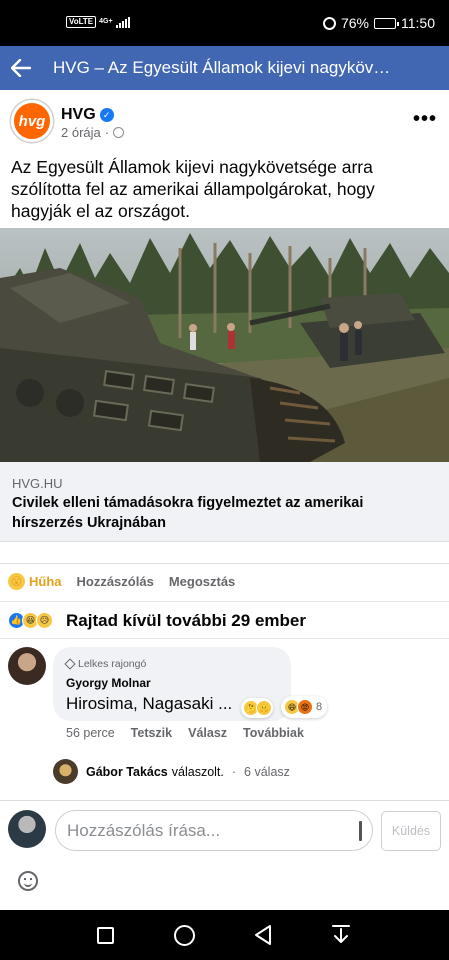 This screenshot has width=449, height=960. I want to click on page-avatar: hvg, so click(32, 121).